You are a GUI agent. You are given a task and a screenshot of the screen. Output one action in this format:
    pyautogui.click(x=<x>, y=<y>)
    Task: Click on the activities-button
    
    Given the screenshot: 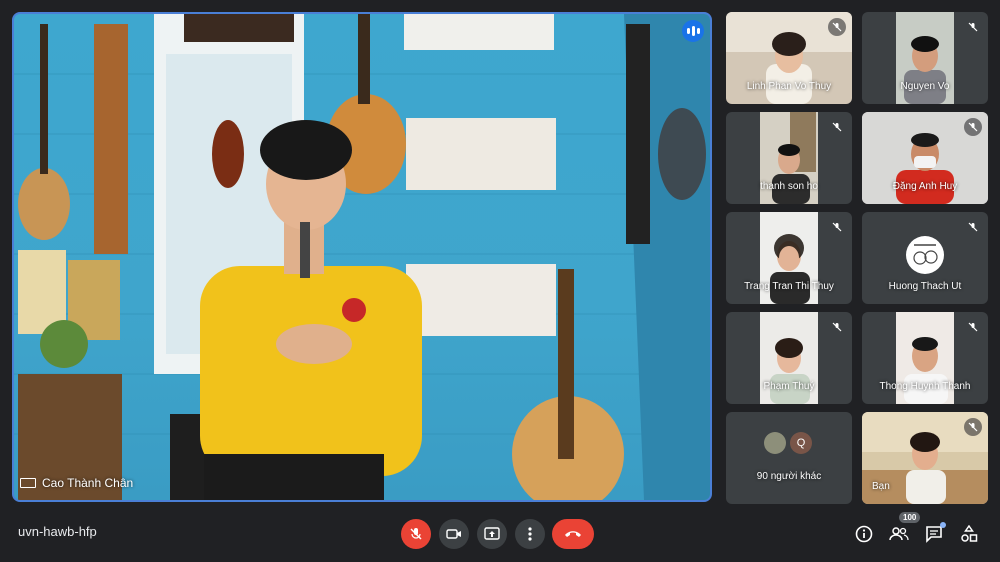 What is the action you would take?
    pyautogui.click(x=969, y=534)
    